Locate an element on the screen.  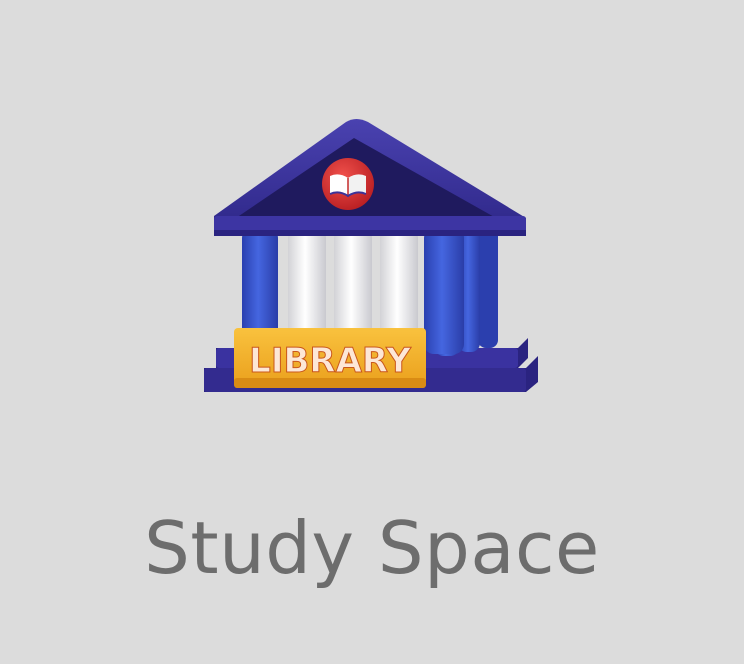
library-sign: LIBRARY is located at coordinates (330, 358).